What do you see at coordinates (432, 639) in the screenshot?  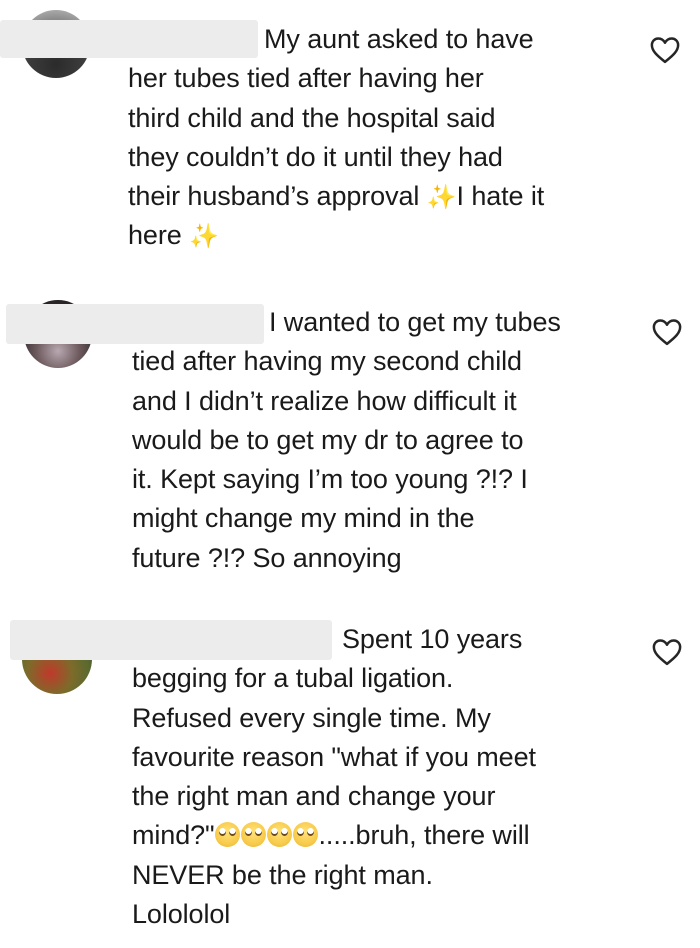 I see `comment-line: Spent 10 years` at bounding box center [432, 639].